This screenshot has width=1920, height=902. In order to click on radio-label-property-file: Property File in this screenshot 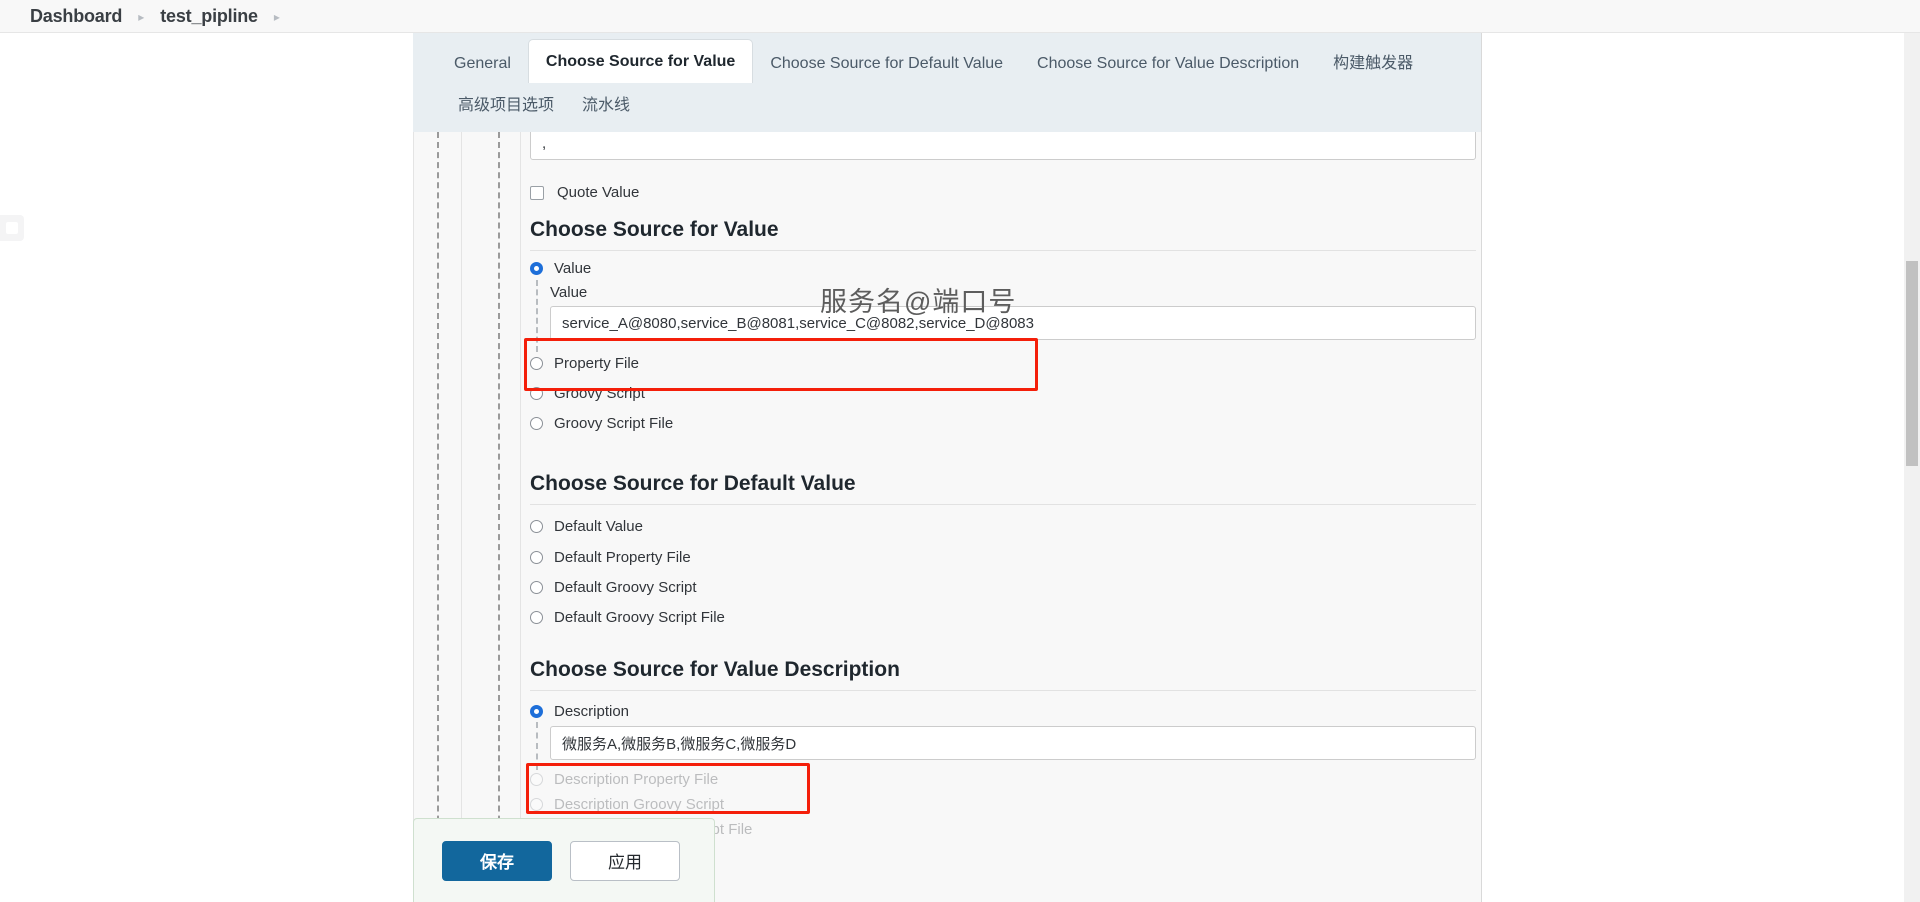, I will do `click(597, 363)`.